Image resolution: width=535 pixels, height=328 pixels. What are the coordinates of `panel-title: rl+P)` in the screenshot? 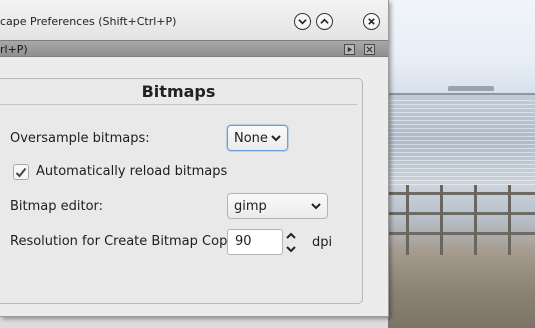 It's located at (14, 49).